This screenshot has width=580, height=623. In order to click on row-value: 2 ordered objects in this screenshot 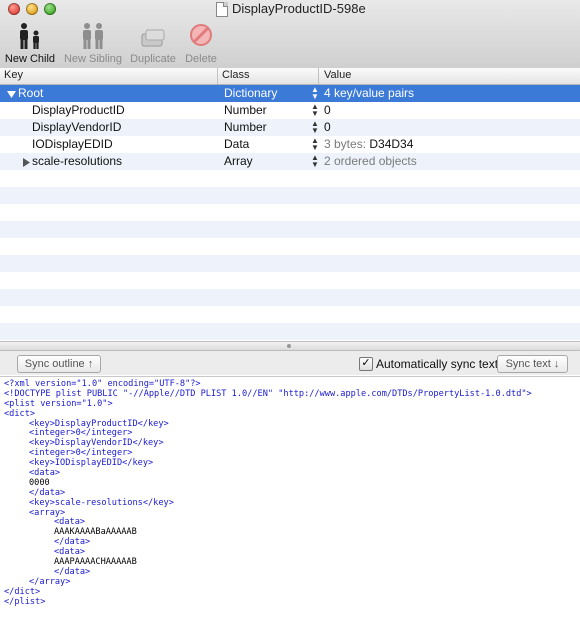, I will do `click(370, 161)`.